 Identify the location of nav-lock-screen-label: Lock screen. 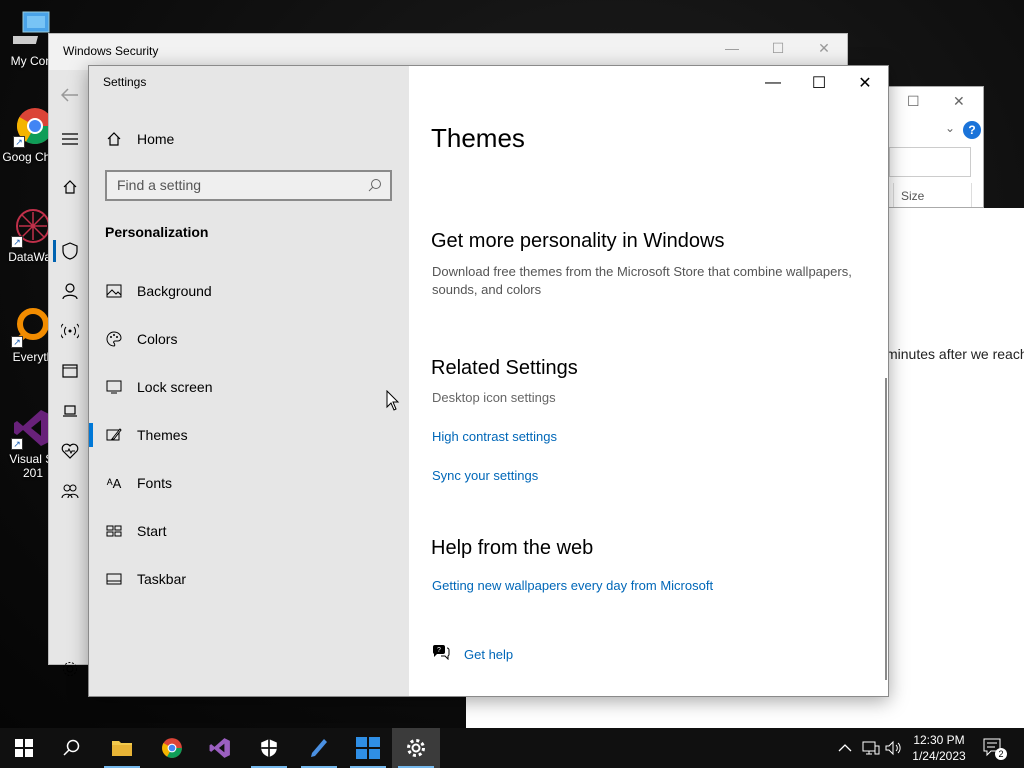
(175, 387).